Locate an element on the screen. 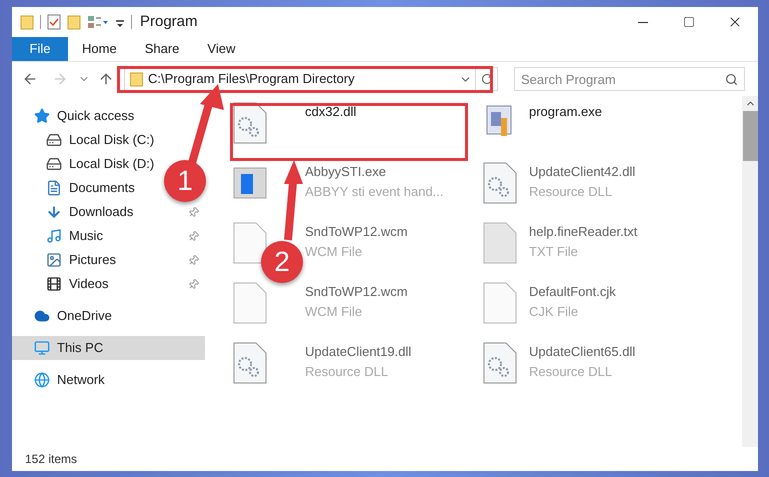 The height and width of the screenshot is (477, 769). scrollbar is located at coordinates (750, 271).